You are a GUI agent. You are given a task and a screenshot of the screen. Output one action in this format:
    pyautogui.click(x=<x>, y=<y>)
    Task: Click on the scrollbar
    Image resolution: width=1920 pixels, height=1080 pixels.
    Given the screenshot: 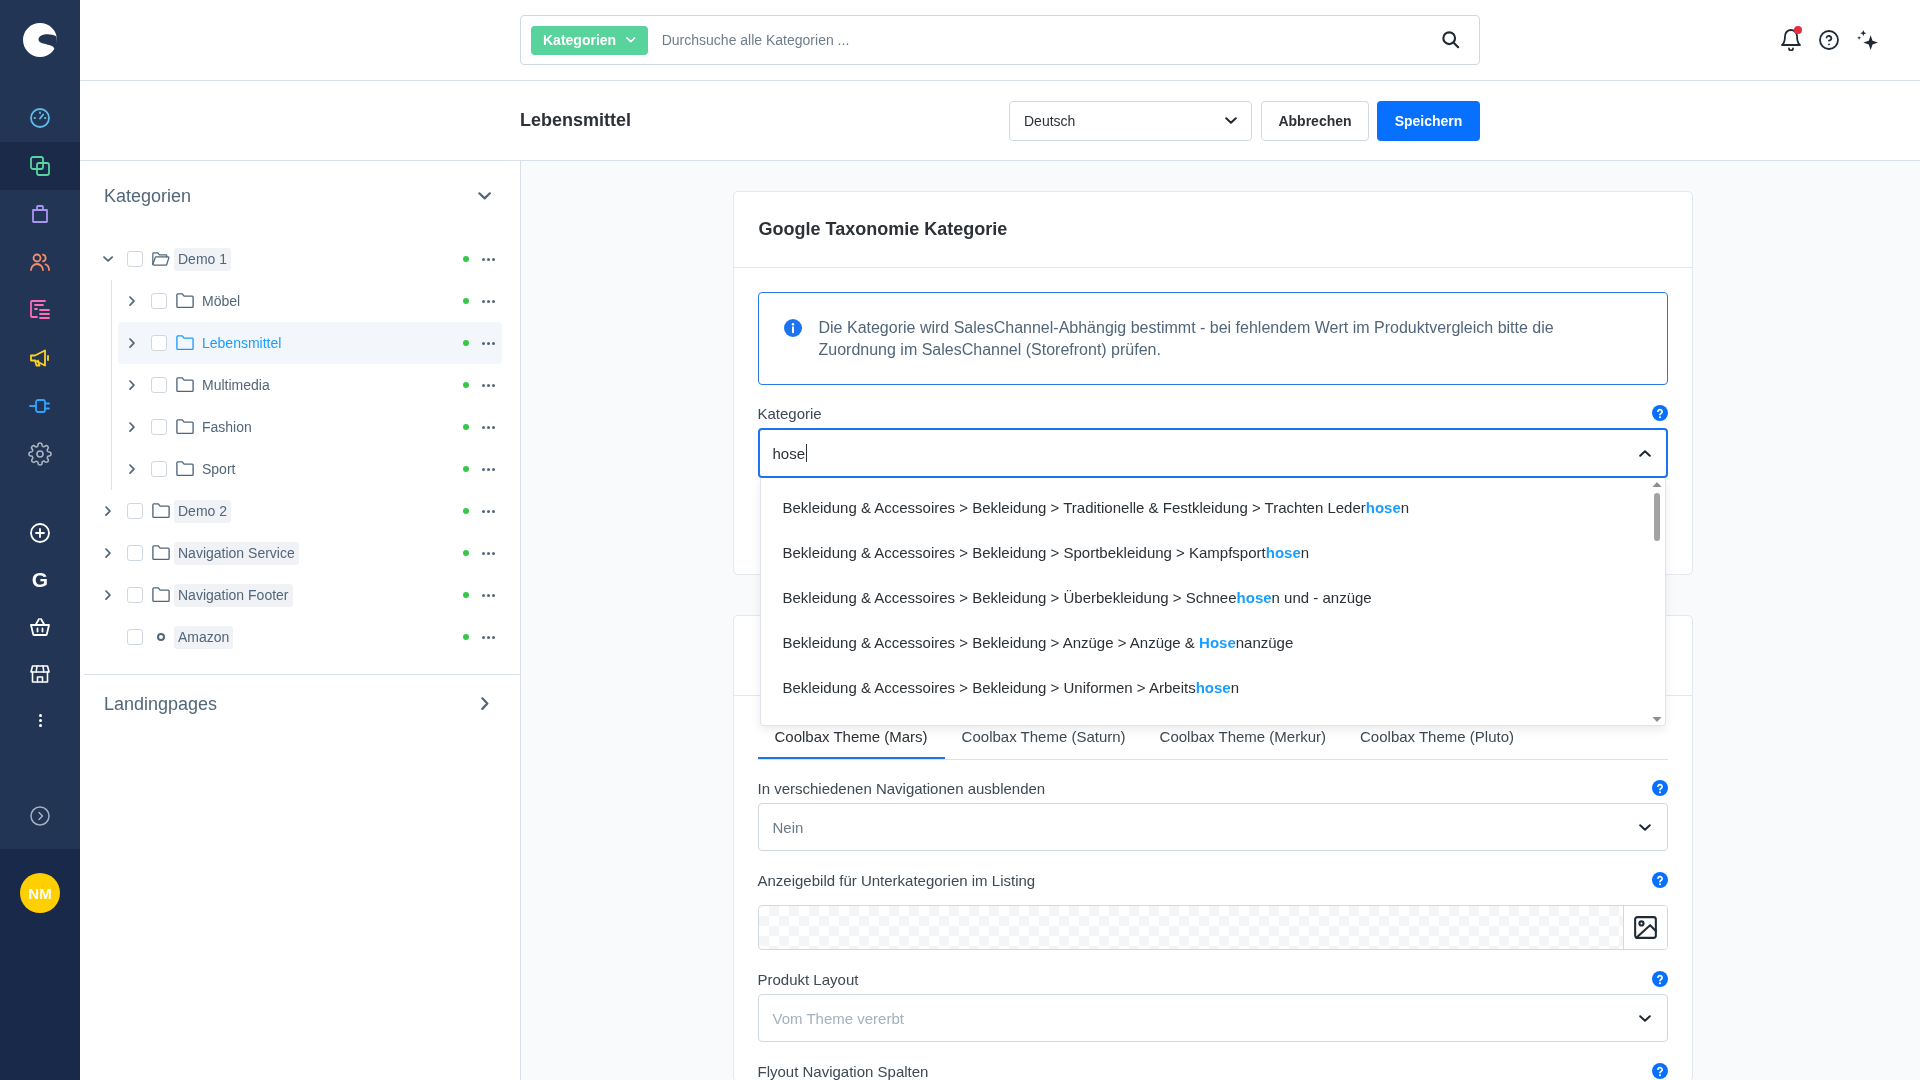 What is the action you would take?
    pyautogui.click(x=1656, y=602)
    